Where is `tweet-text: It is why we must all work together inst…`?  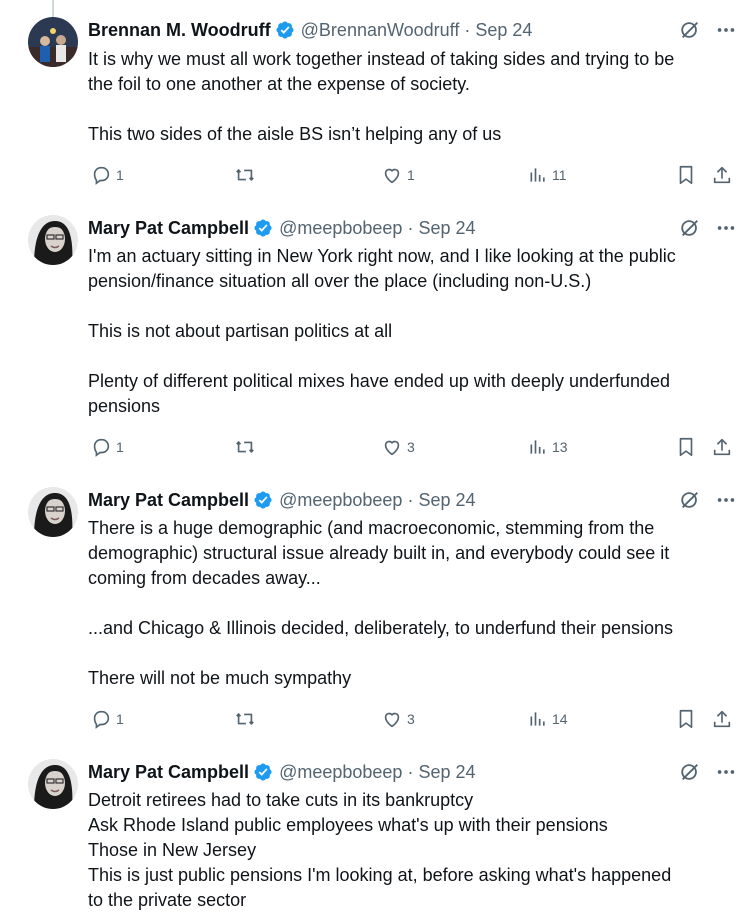
tweet-text: It is why we must all work together inst… is located at coordinates (410, 97).